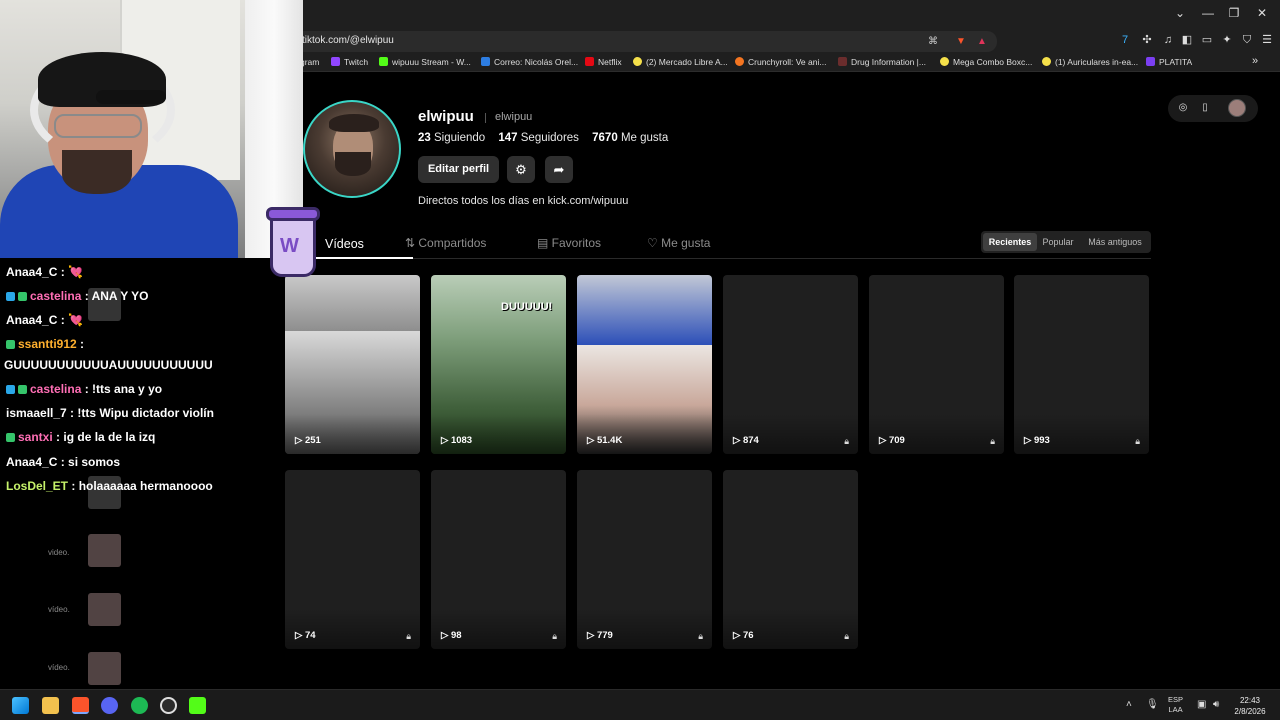 This screenshot has width=1280, height=720. What do you see at coordinates (1115, 242) in the screenshot?
I see `sort-mas-antiguos: Más antiguos` at bounding box center [1115, 242].